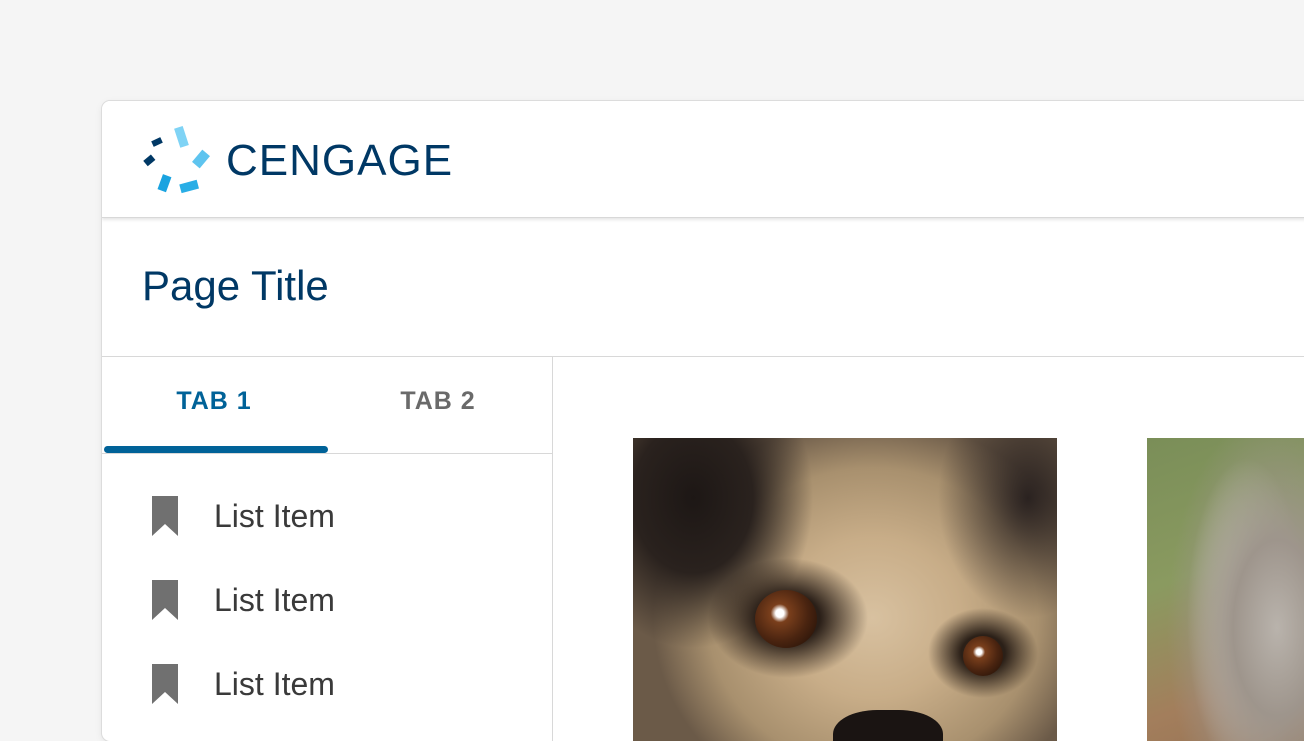  I want to click on cengage-logo-mark-icon, so click(176, 159).